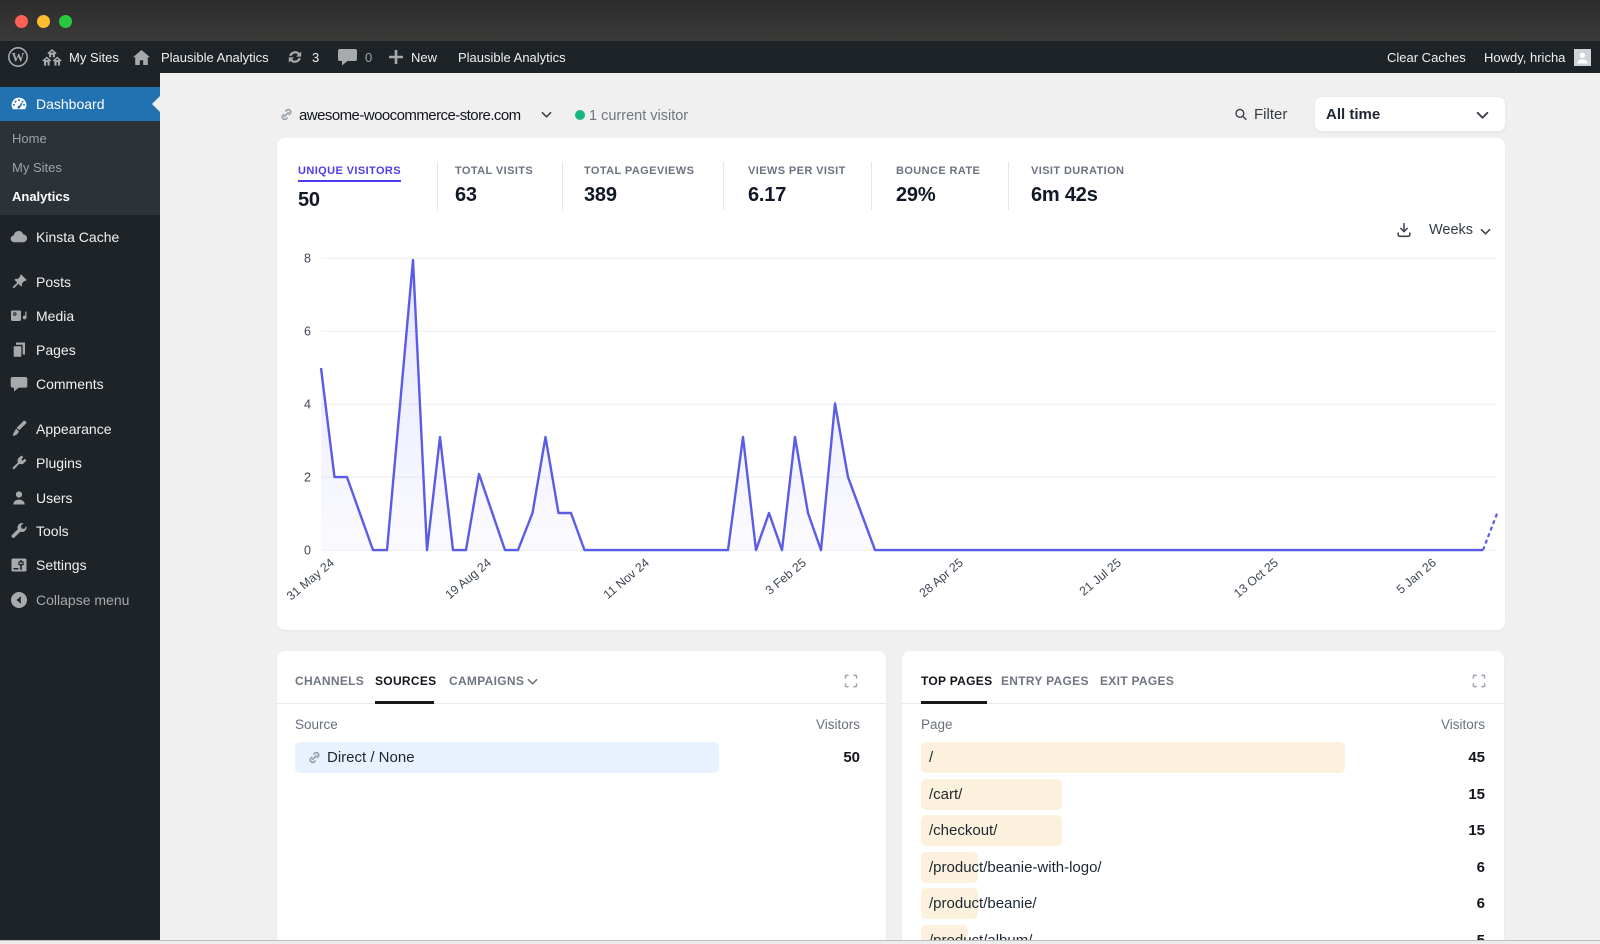 Image resolution: width=1600 pixels, height=944 pixels. I want to click on svg-text: 11 Nov 24, so click(626, 578).